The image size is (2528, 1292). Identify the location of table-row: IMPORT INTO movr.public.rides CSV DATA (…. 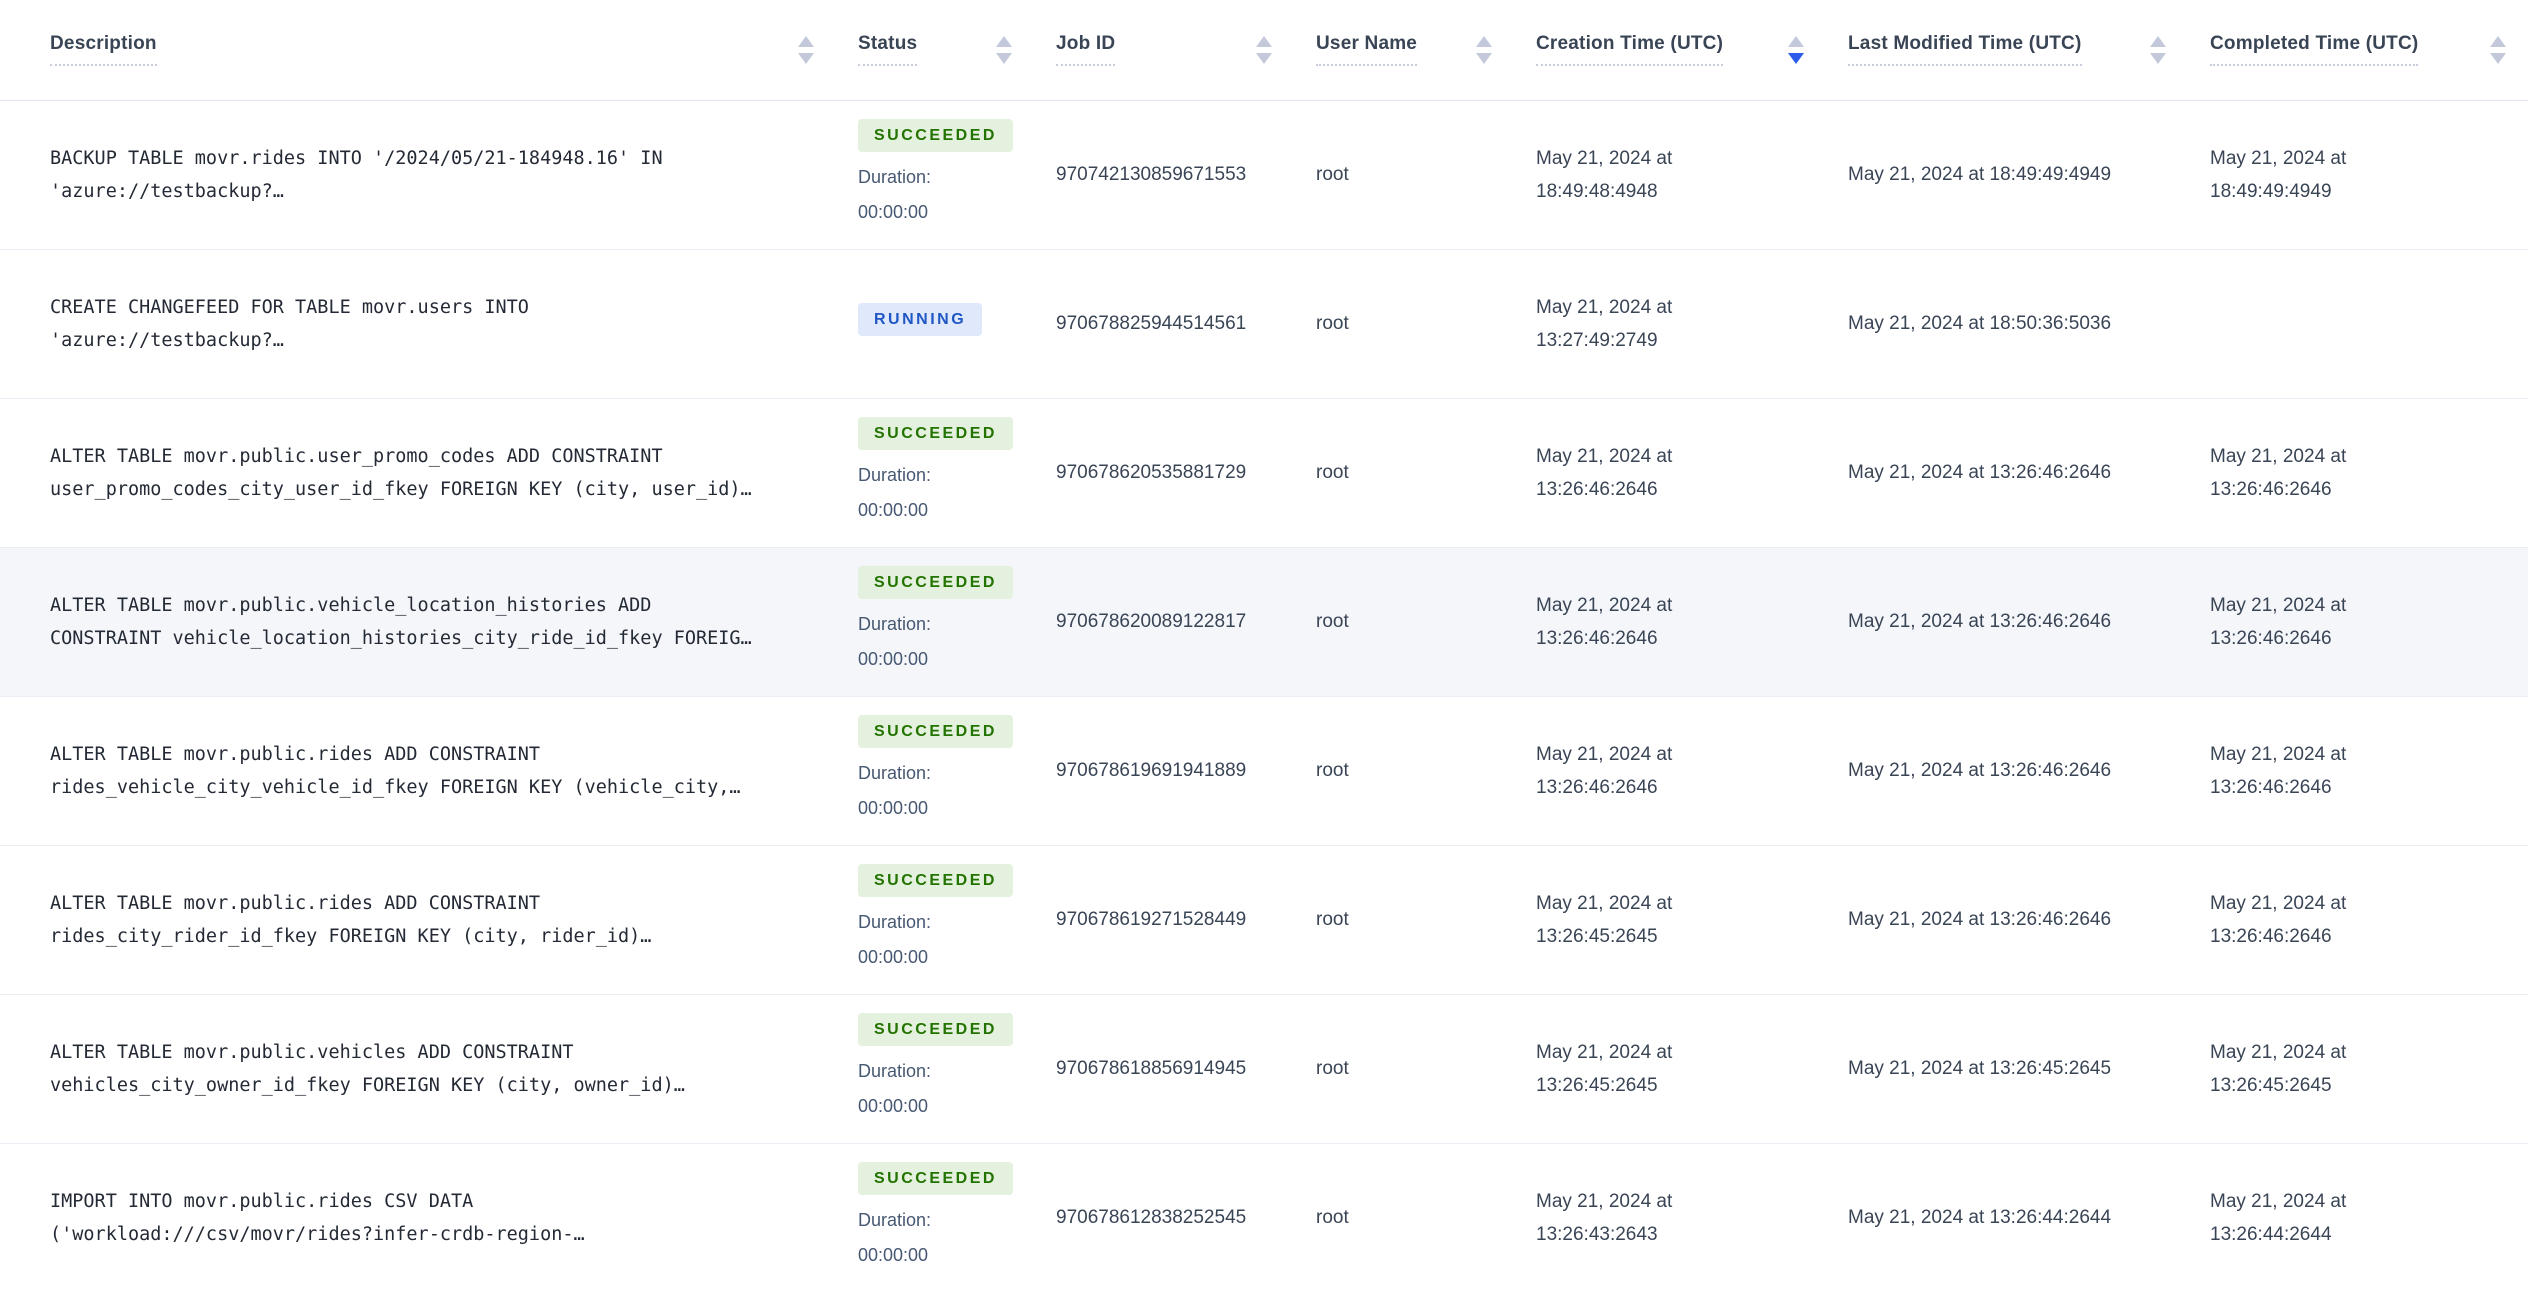
(1264, 1217).